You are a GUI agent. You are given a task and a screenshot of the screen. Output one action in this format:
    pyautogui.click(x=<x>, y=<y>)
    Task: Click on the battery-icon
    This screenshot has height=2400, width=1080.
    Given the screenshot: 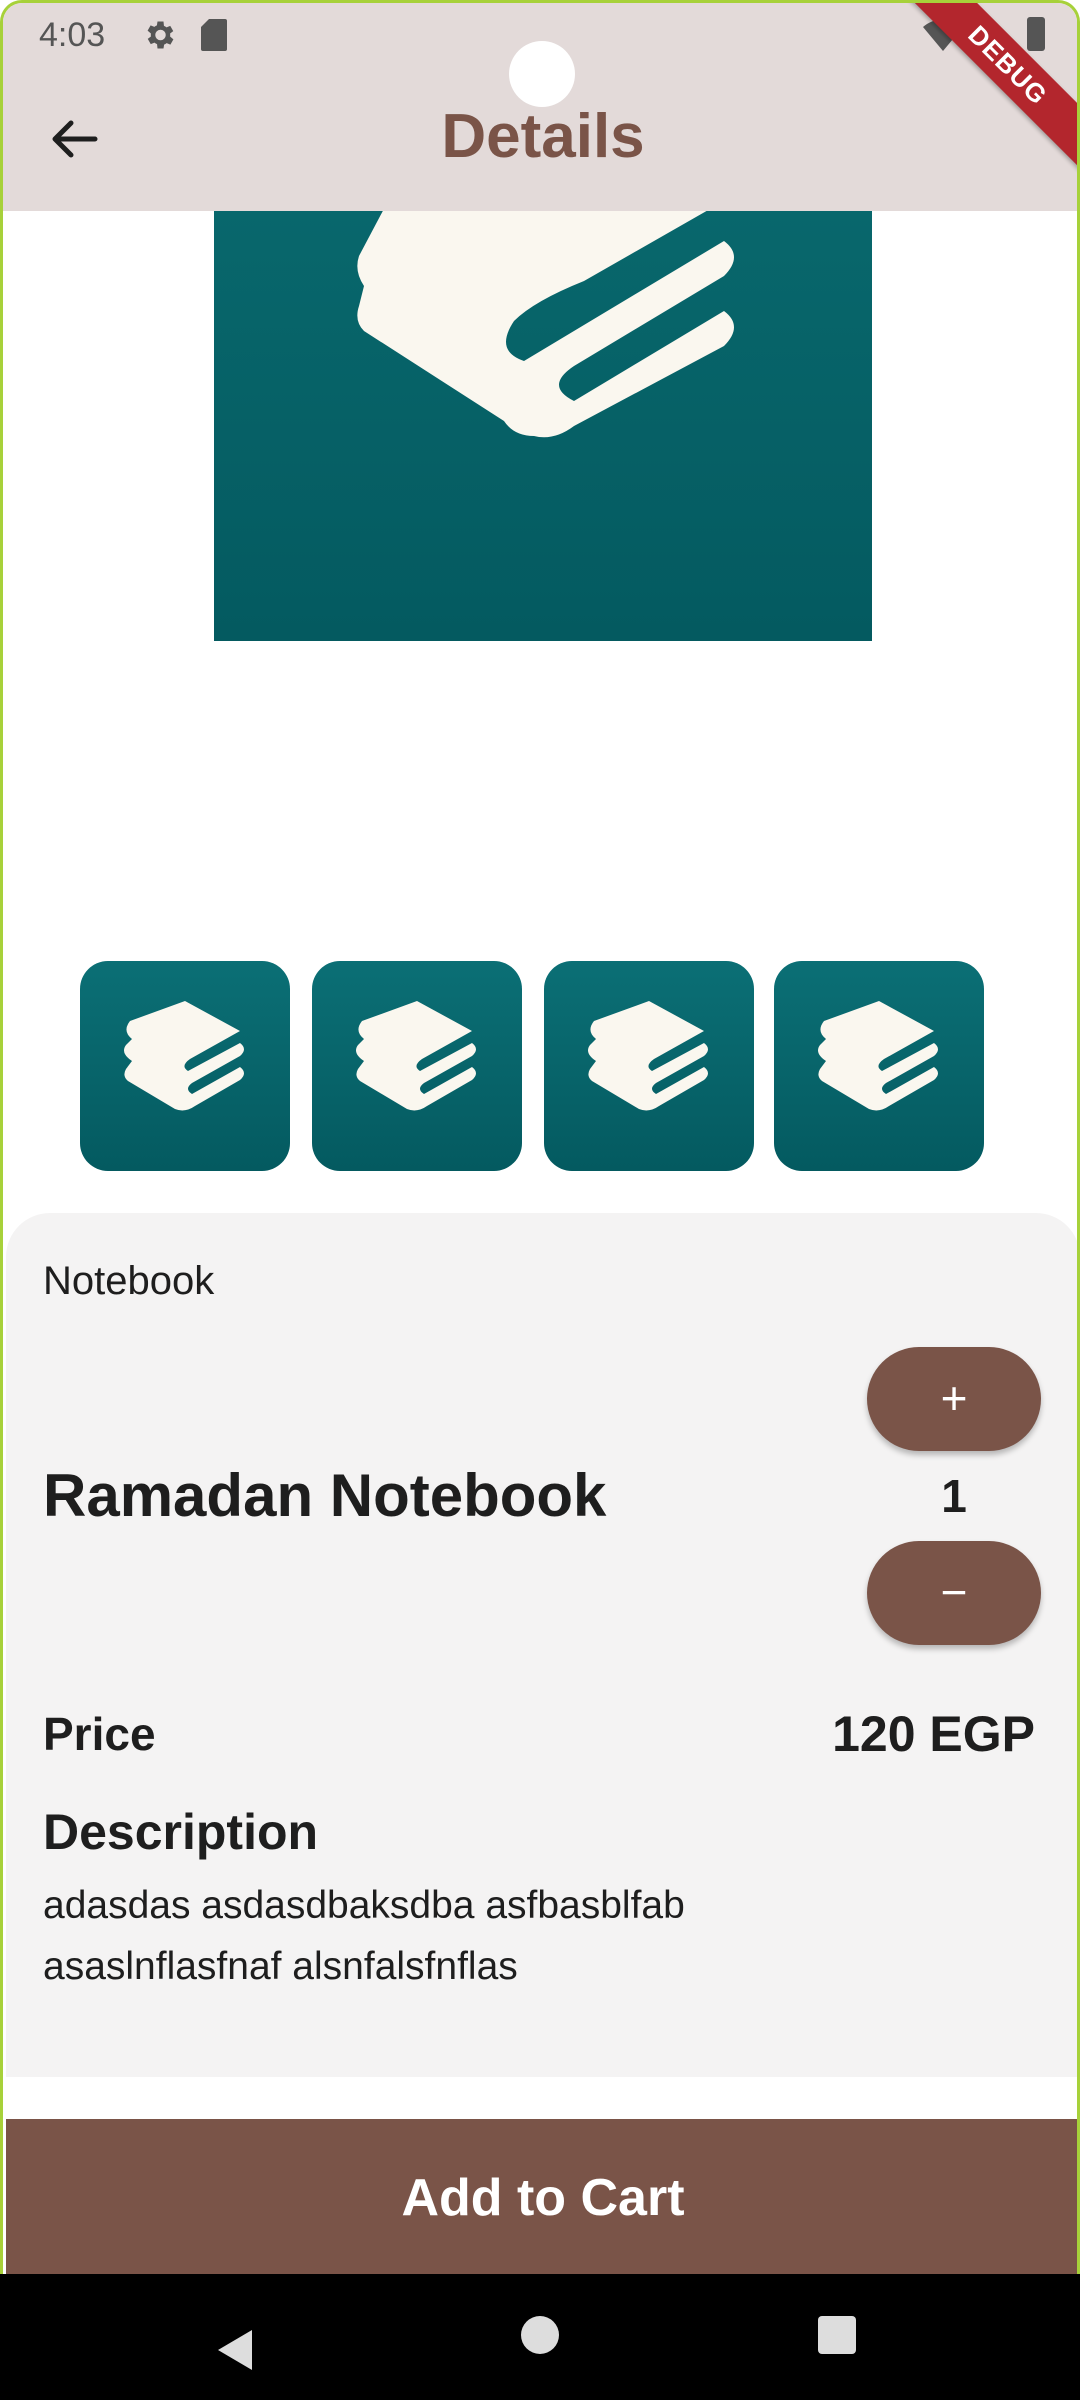 What is the action you would take?
    pyautogui.click(x=1036, y=34)
    